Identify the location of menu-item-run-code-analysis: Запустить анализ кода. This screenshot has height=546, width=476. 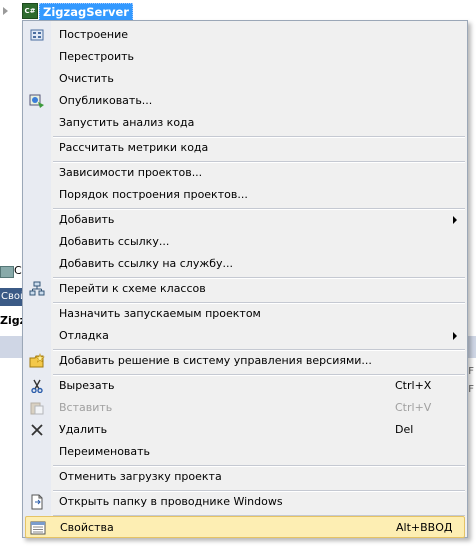
(245, 123).